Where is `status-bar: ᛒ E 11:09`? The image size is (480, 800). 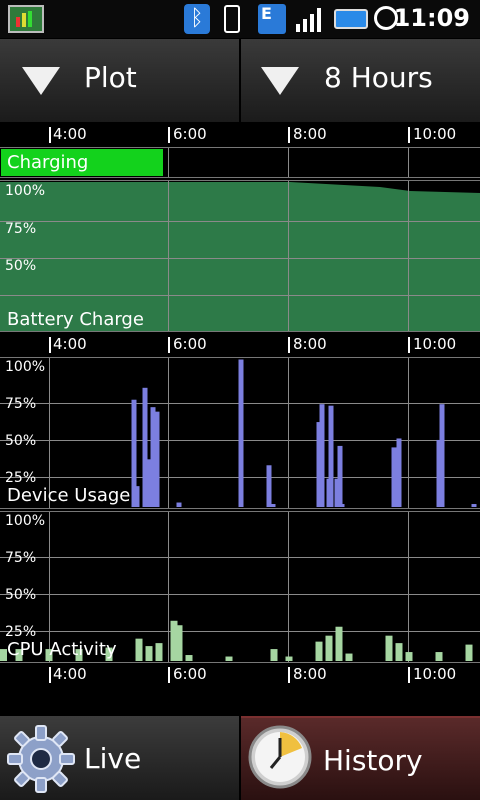
status-bar: ᛒ E 11:09 is located at coordinates (240, 19).